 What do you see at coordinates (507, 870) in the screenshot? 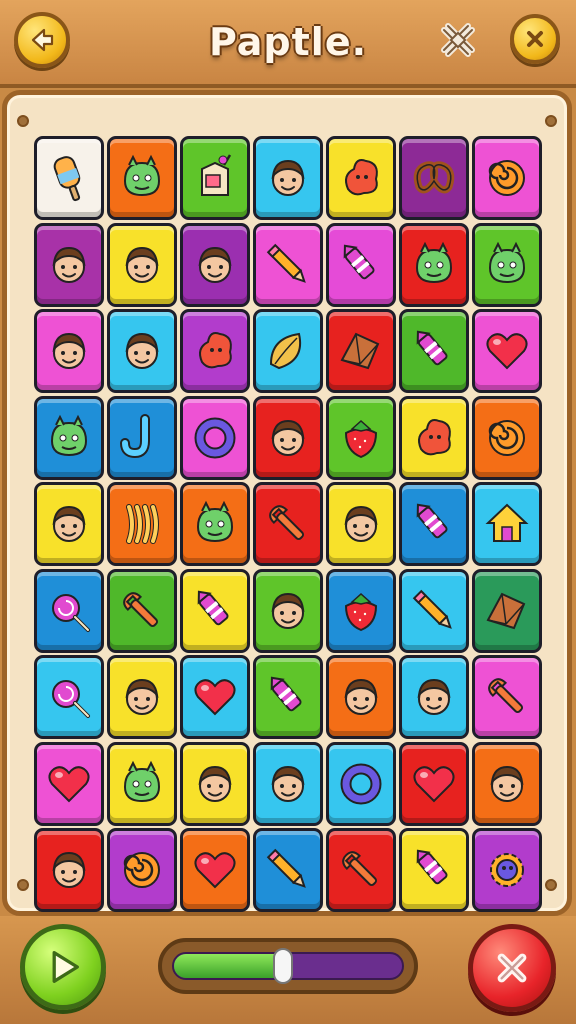
I see `tile-gear` at bounding box center [507, 870].